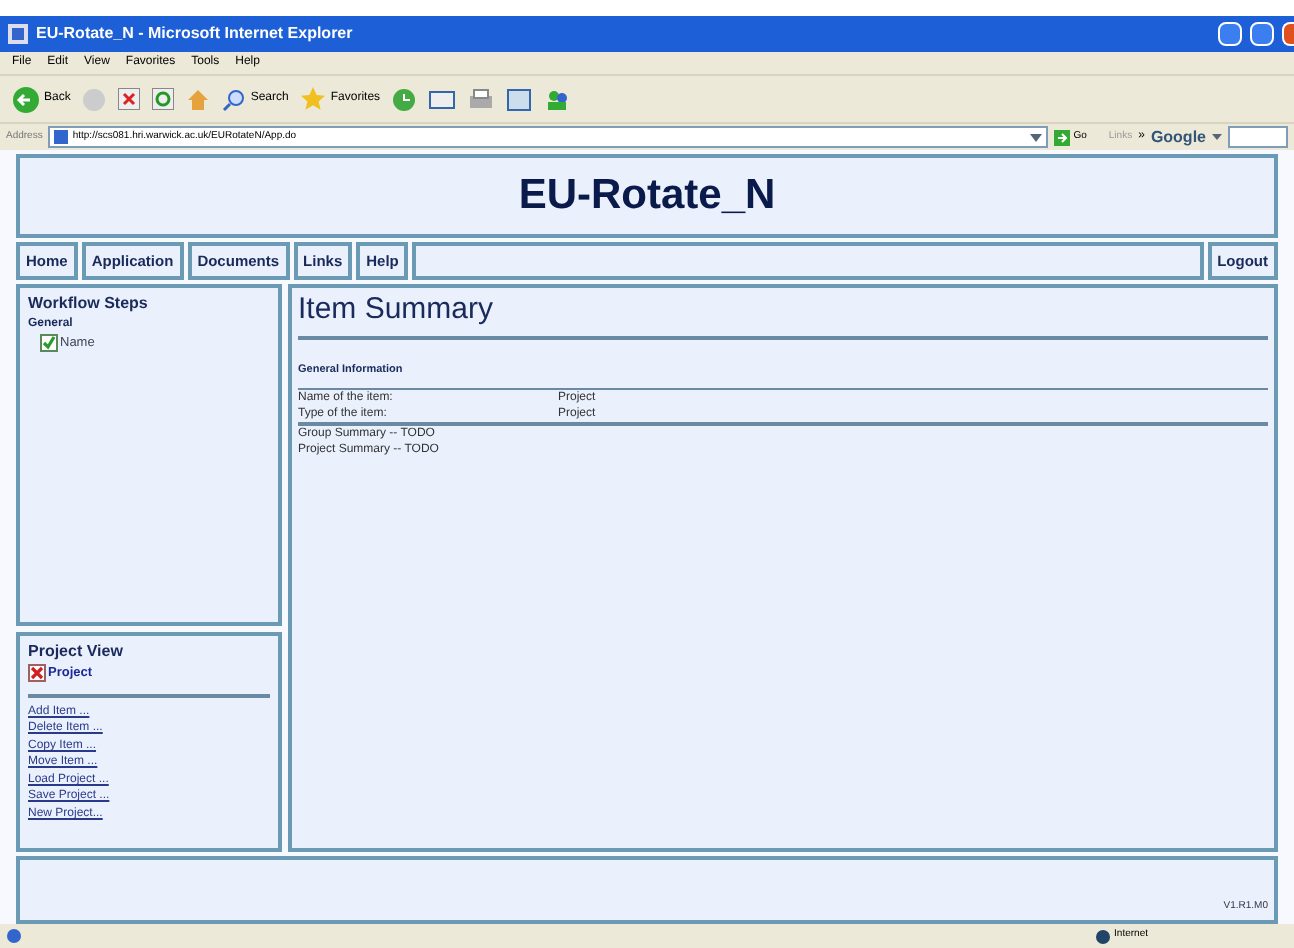  I want to click on panel-title: Project View, so click(76, 652).